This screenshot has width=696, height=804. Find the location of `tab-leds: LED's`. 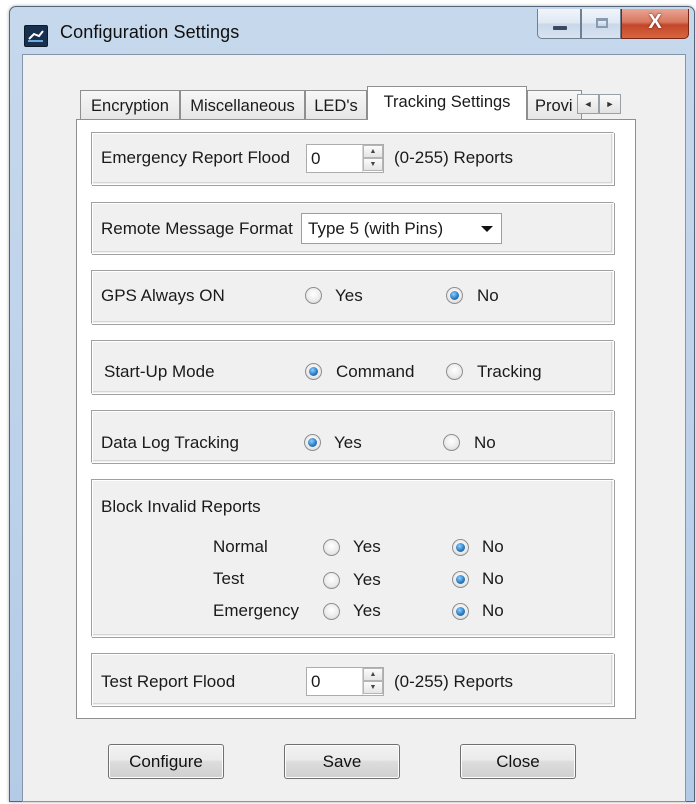

tab-leds: LED's is located at coordinates (336, 104).